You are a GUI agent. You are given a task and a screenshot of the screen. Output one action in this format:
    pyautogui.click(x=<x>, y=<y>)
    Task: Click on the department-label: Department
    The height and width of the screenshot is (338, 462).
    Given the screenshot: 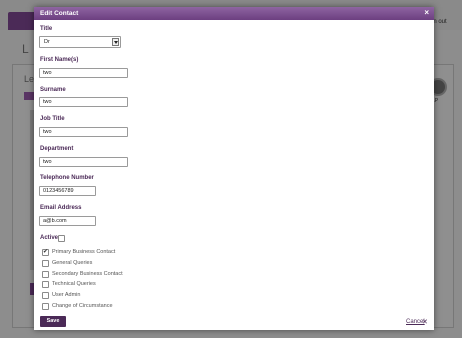 What is the action you would take?
    pyautogui.click(x=57, y=149)
    